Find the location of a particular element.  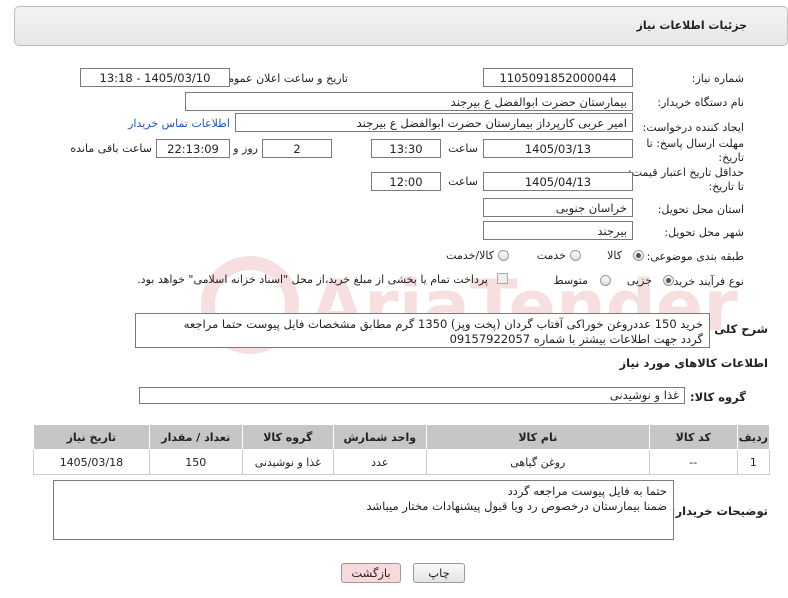

print-button: چاپ is located at coordinates (439, 573).